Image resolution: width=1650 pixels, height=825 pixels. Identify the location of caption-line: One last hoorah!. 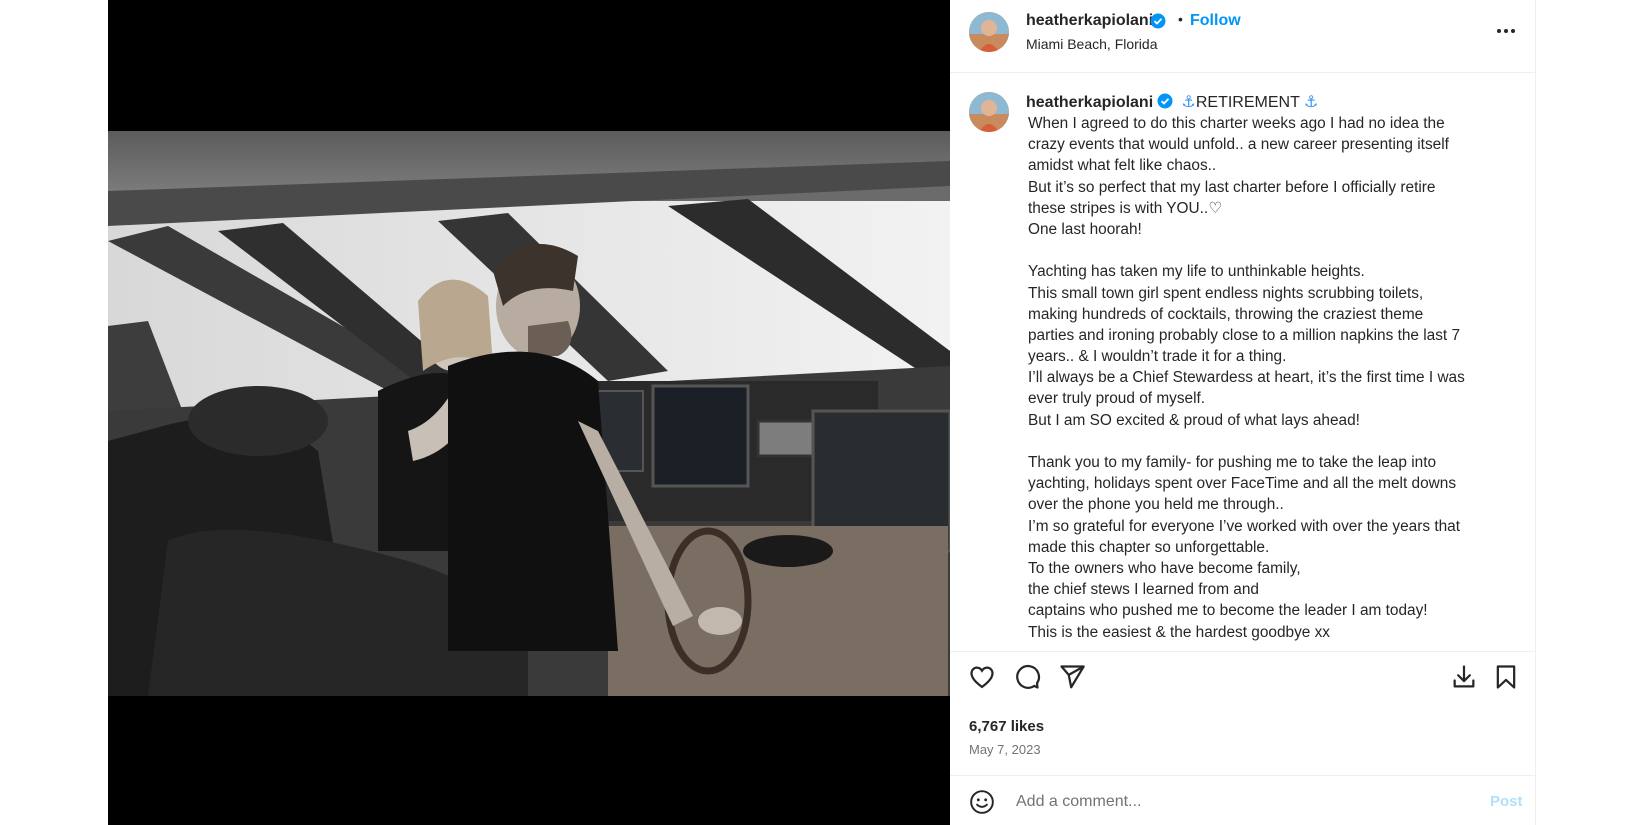
(1085, 229).